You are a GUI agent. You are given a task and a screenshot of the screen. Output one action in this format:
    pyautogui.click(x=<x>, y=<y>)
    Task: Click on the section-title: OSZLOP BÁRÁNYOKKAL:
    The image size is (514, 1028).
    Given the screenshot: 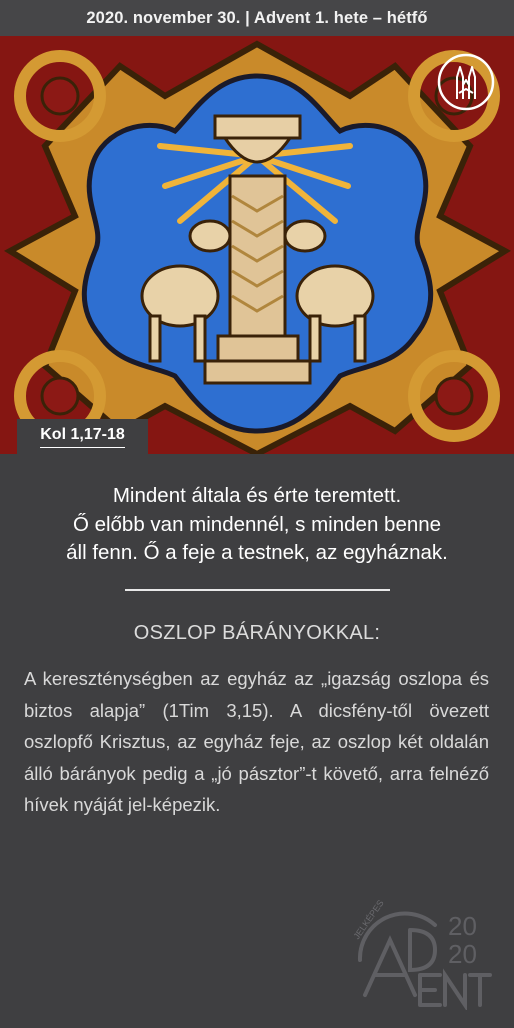 What is the action you would take?
    pyautogui.click(x=257, y=633)
    